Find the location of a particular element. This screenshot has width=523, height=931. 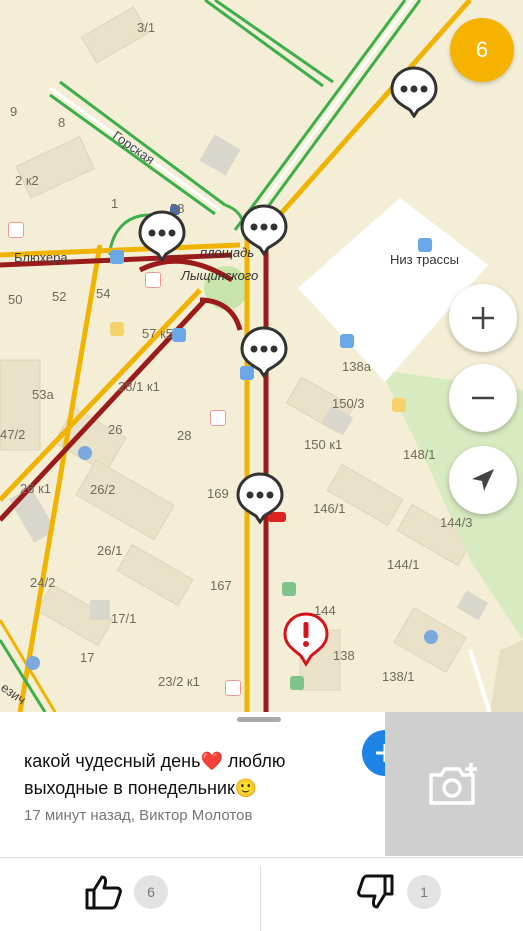

plus-icon is located at coordinates (483, 318).